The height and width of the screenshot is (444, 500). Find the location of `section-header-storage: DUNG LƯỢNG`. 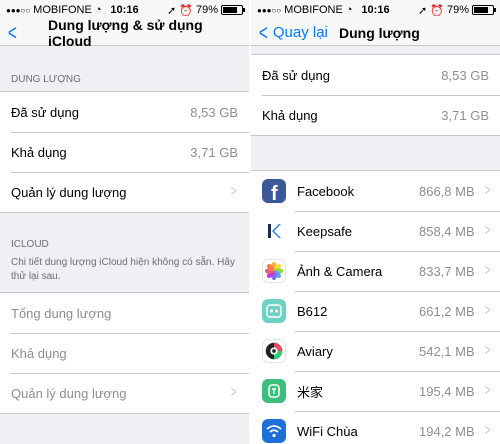

section-header-storage: DUNG LƯỢNG is located at coordinates (46, 79).